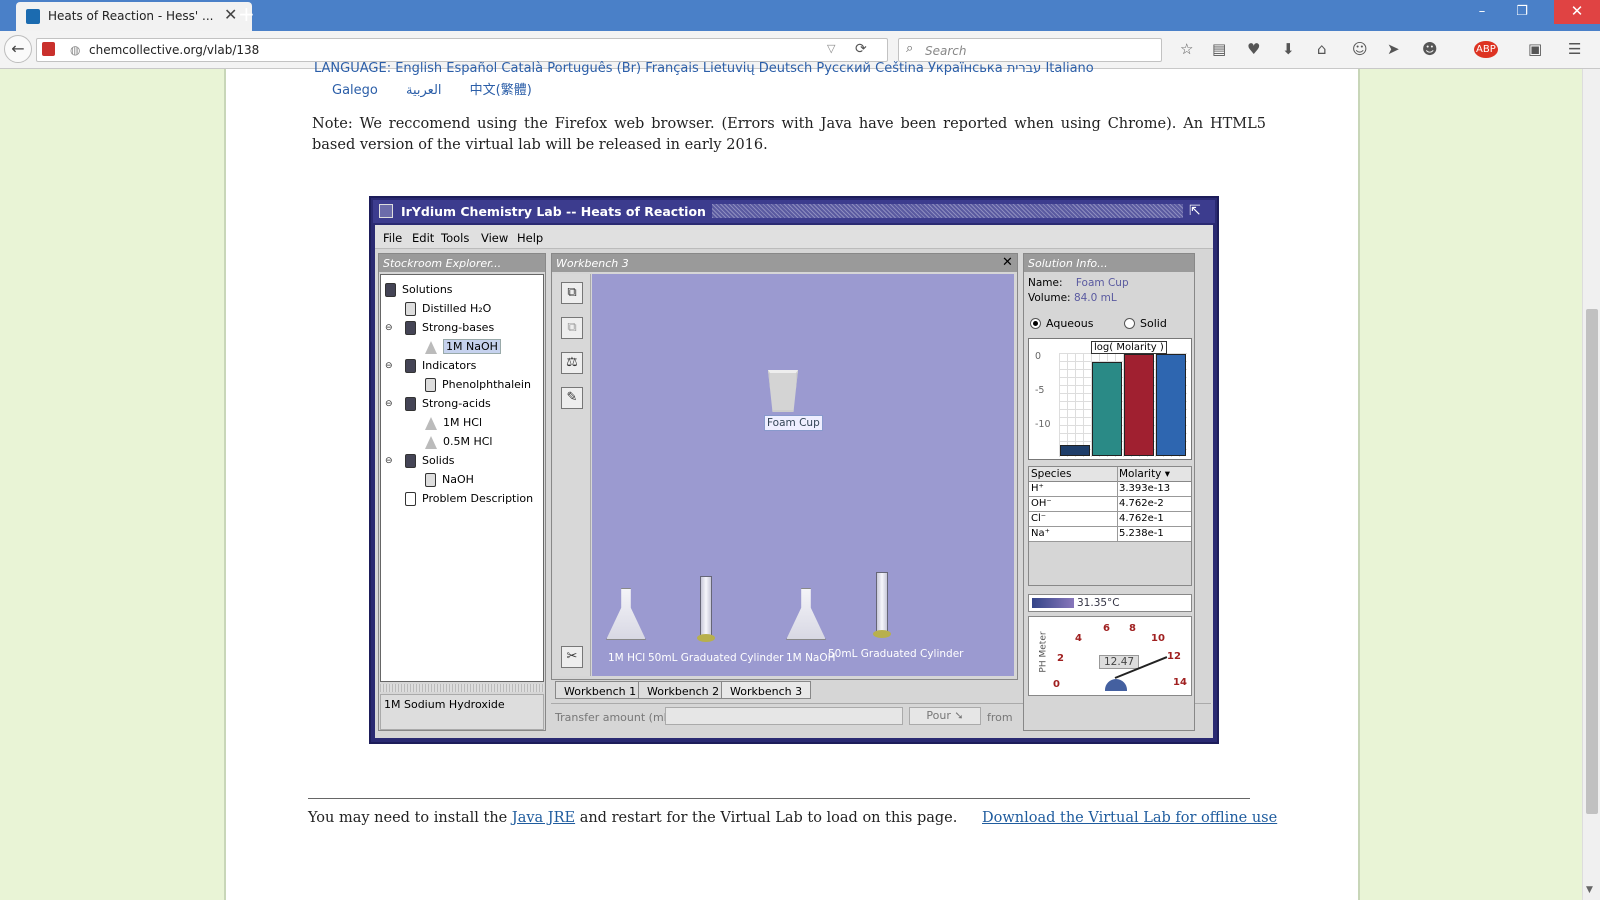  I want to click on scrollbar-thumb, so click(1592, 561).